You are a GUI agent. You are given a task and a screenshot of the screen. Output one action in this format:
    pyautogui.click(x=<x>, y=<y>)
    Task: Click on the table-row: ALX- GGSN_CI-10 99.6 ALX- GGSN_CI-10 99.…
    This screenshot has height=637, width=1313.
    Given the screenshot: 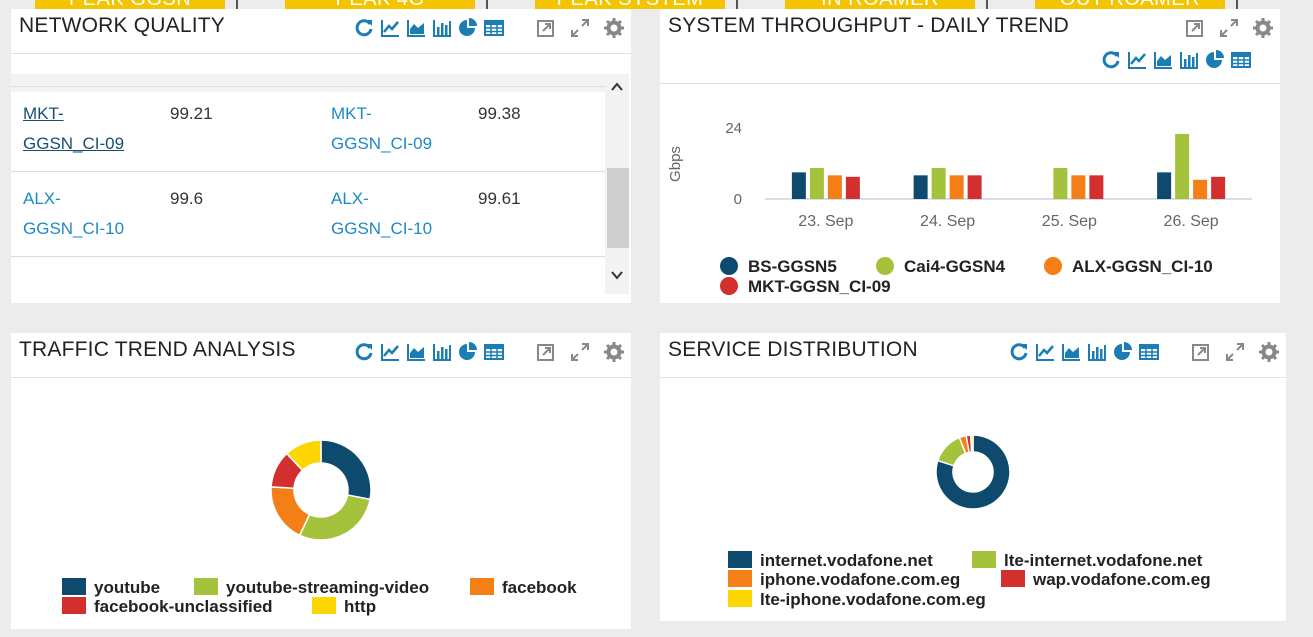 What is the action you would take?
    pyautogui.click(x=308, y=213)
    